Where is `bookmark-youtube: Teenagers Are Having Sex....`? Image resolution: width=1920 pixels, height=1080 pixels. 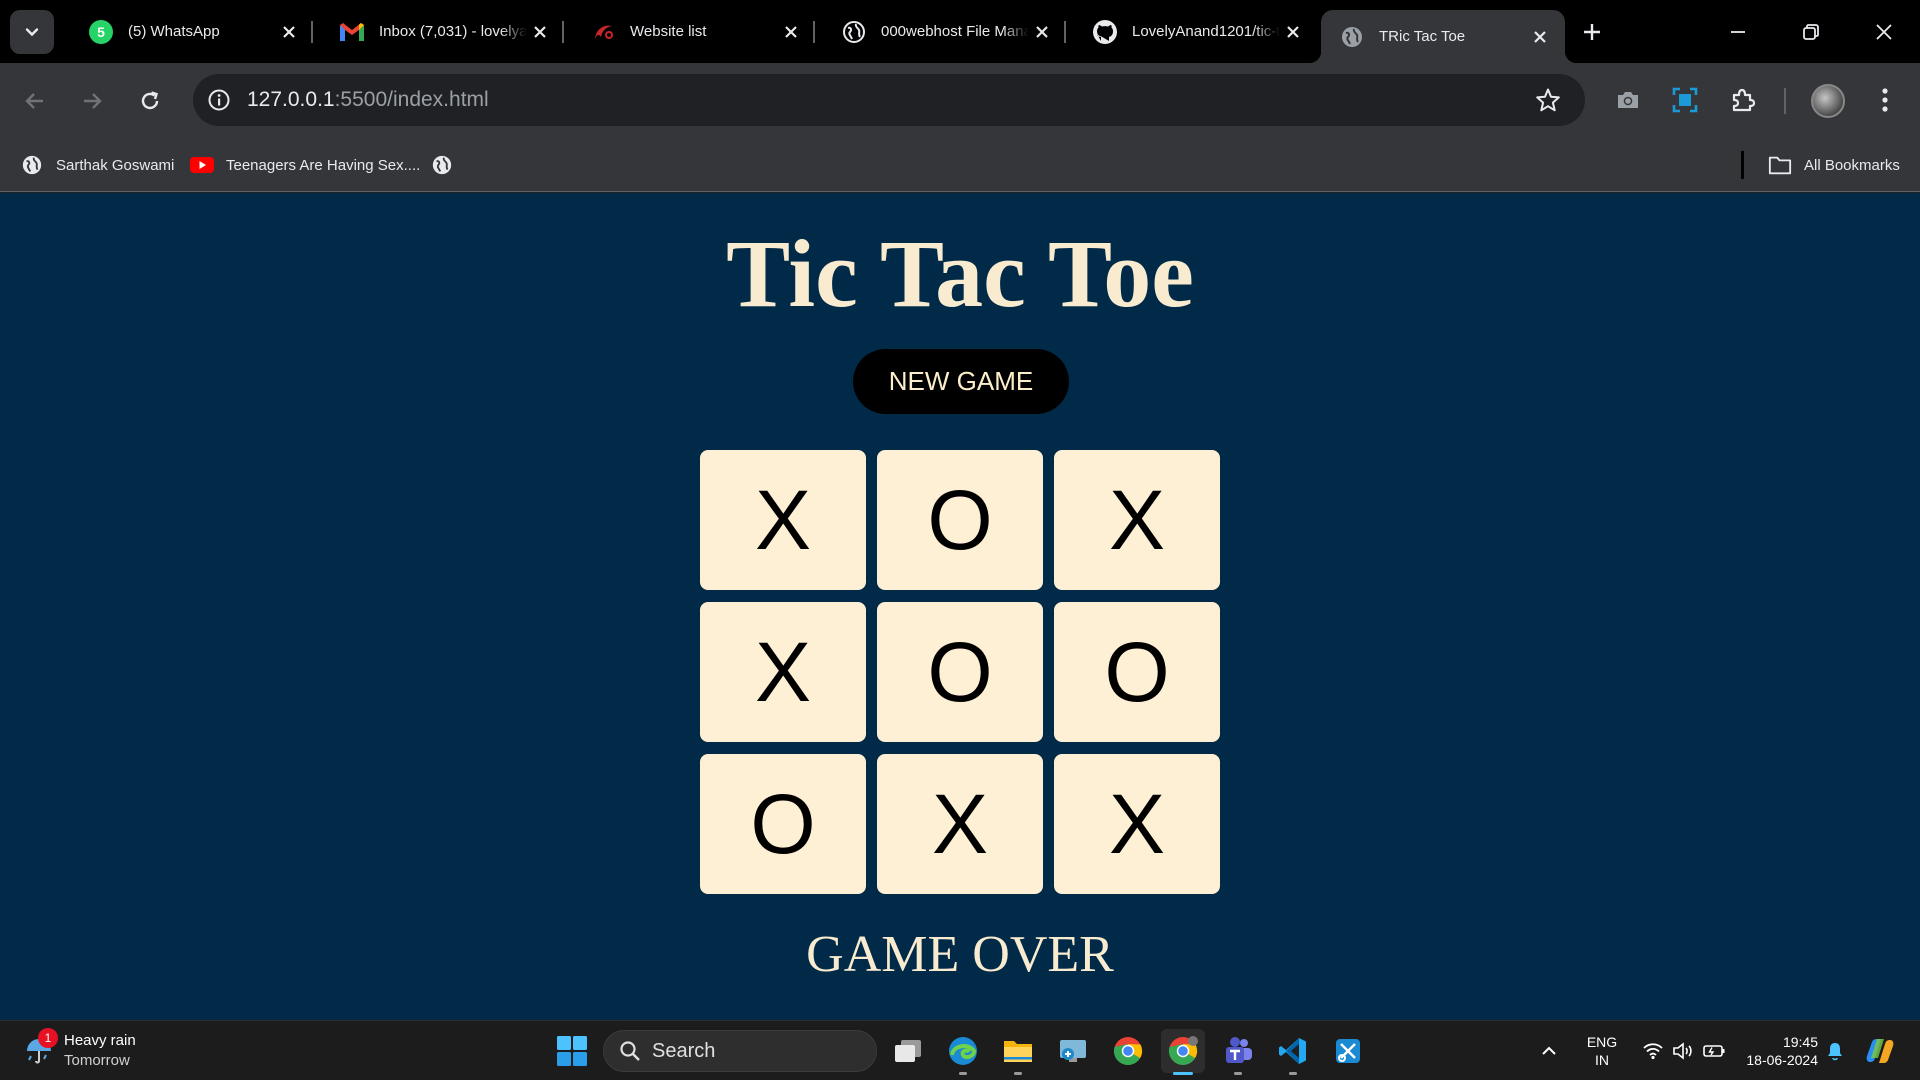 bookmark-youtube: Teenagers Are Having Sex.... is located at coordinates (305, 165).